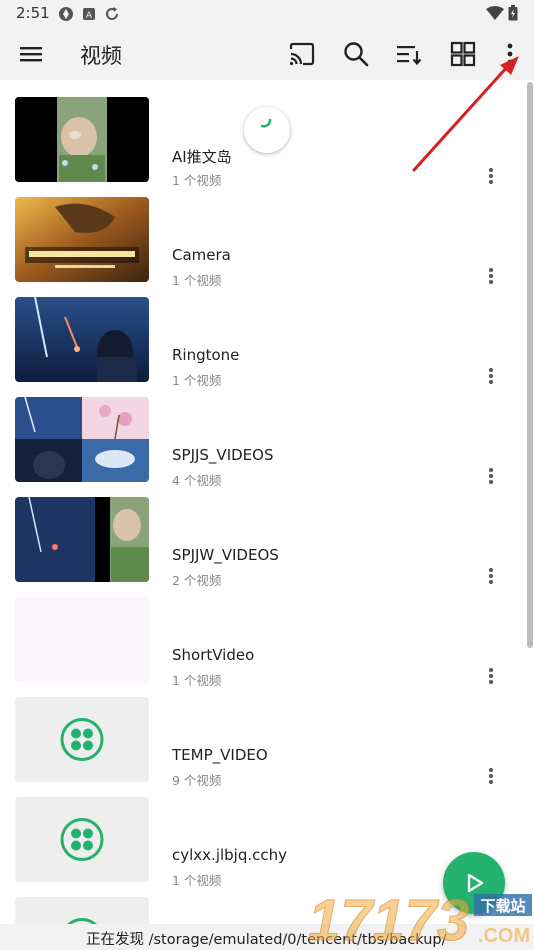 This screenshot has width=534, height=950. I want to click on search-icon, so click(356, 54).